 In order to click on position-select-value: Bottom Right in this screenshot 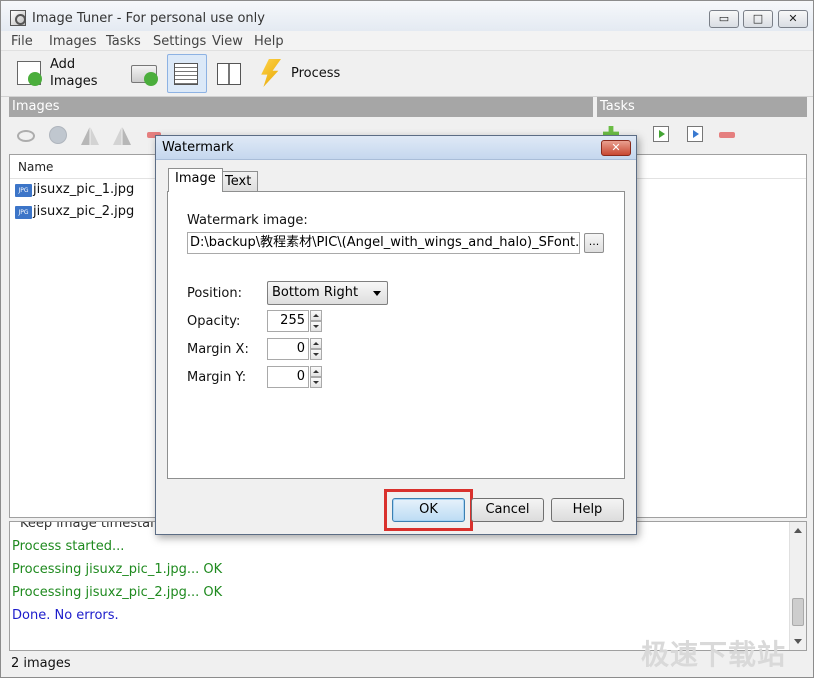, I will do `click(315, 292)`.